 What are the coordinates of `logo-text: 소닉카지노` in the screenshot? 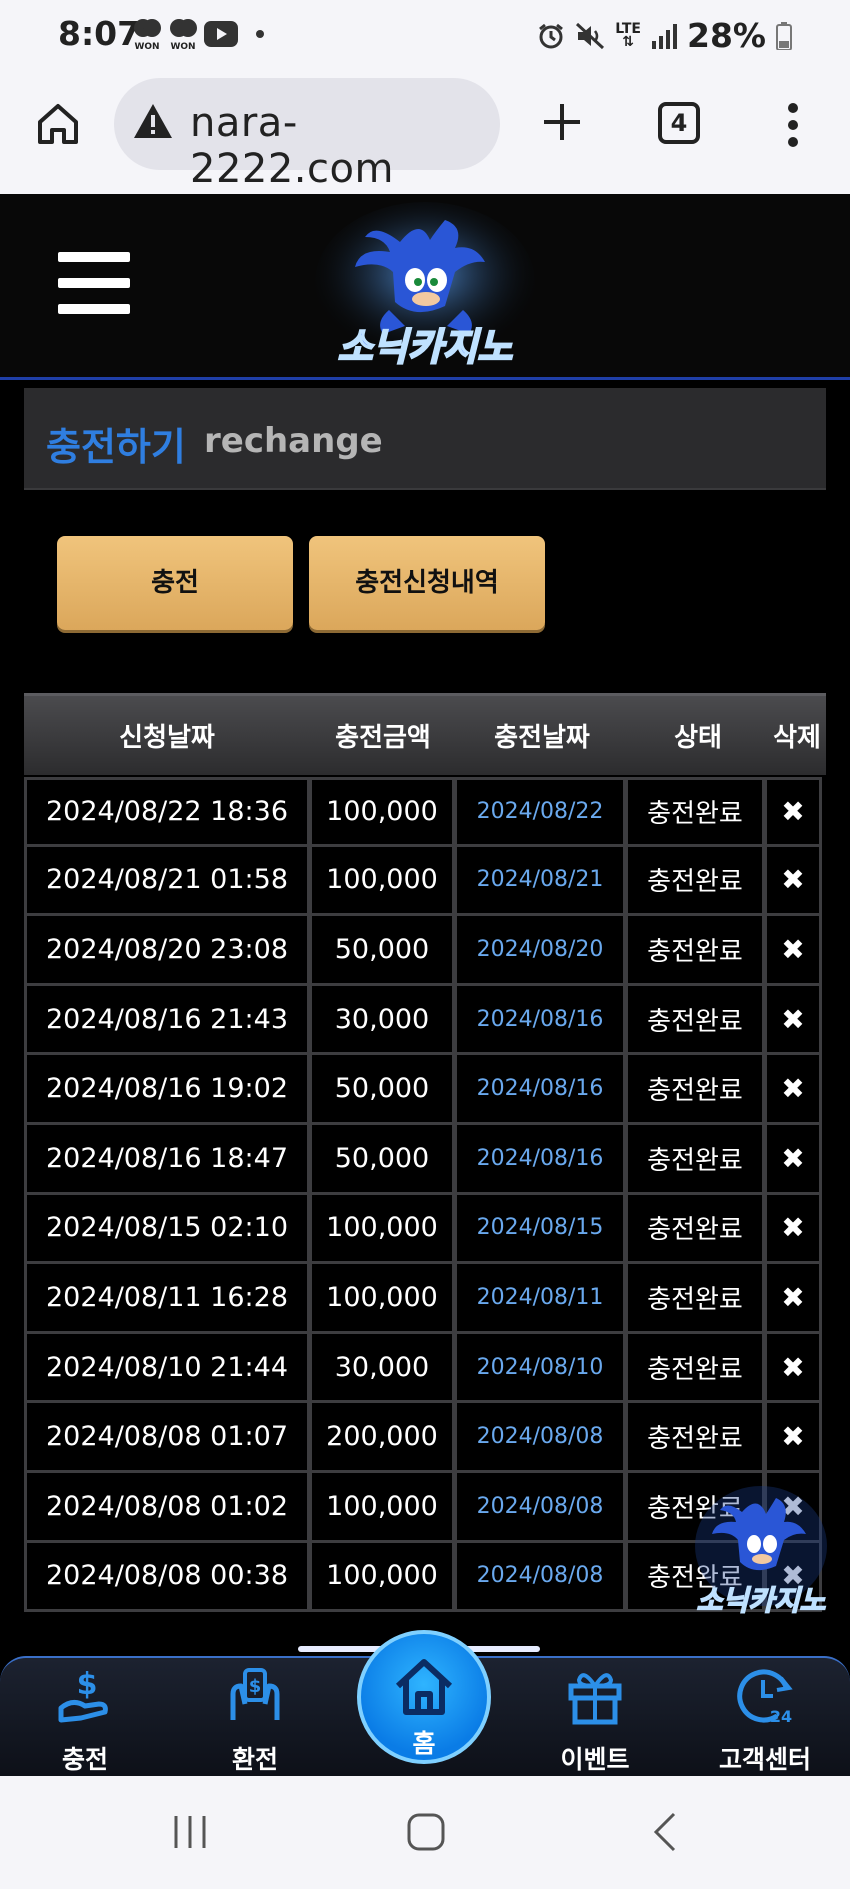 It's located at (425, 347).